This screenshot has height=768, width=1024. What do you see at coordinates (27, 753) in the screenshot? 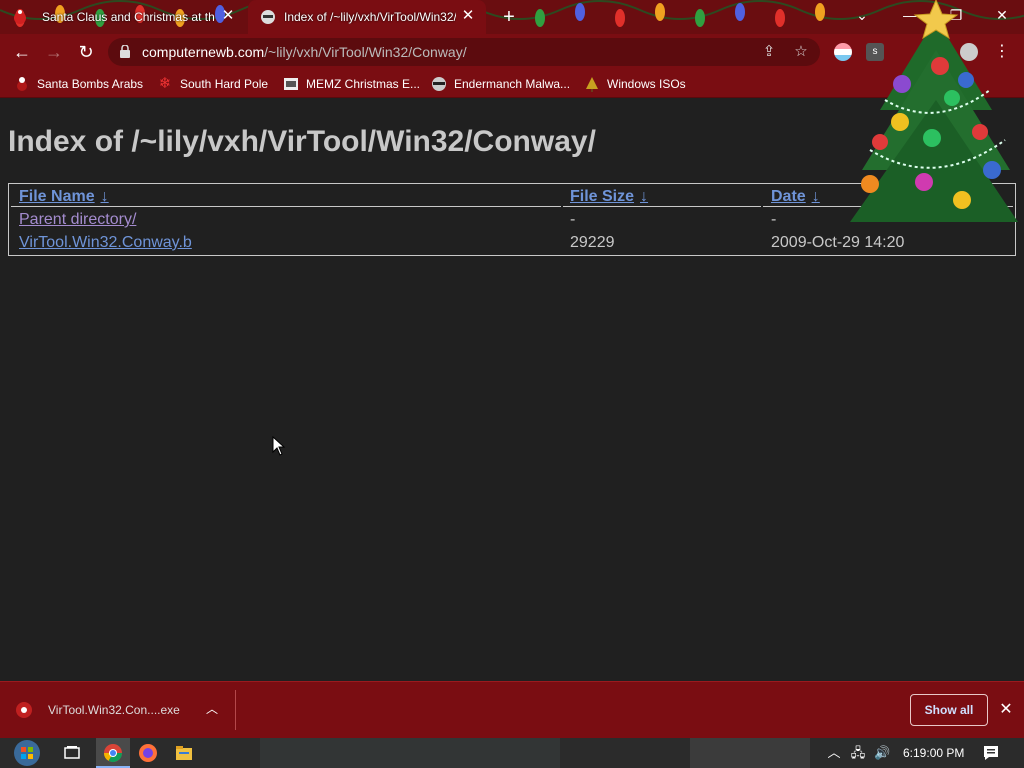
I see `start-button-icon` at bounding box center [27, 753].